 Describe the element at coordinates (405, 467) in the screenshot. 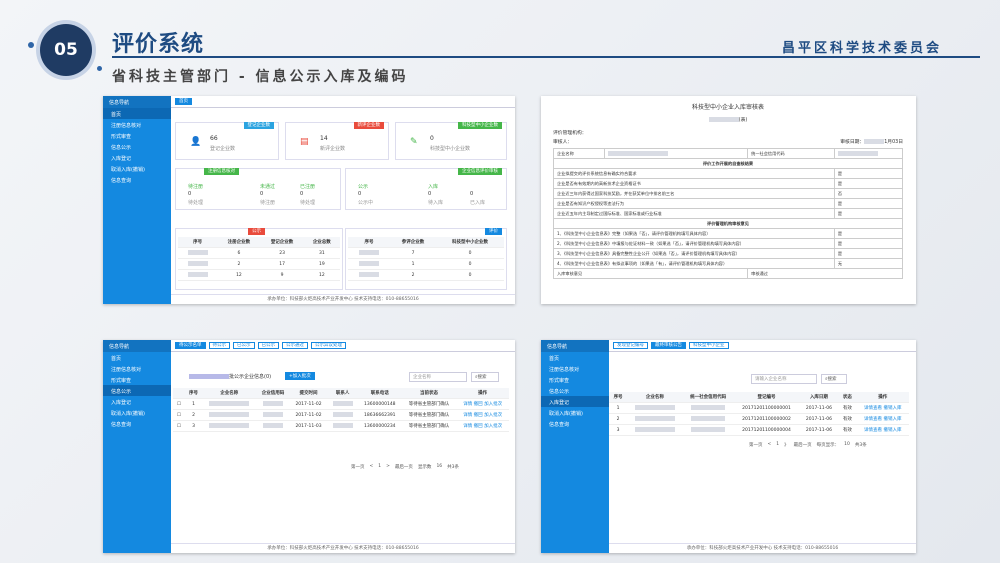

I see `pagination: 第一页 <1 > 最后一页 显示数 16 共3条` at that location.